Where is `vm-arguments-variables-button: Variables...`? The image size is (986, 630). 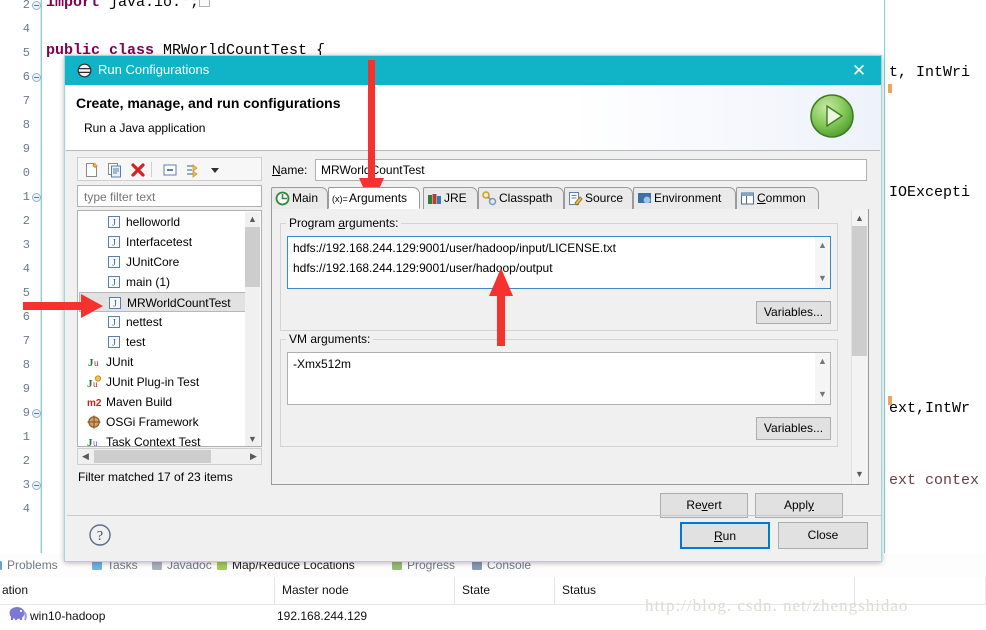 vm-arguments-variables-button: Variables... is located at coordinates (793, 428).